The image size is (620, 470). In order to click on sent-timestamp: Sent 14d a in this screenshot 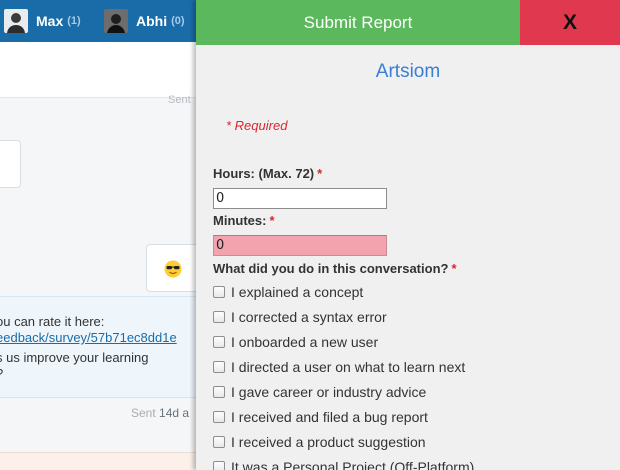, I will do `click(160, 413)`.